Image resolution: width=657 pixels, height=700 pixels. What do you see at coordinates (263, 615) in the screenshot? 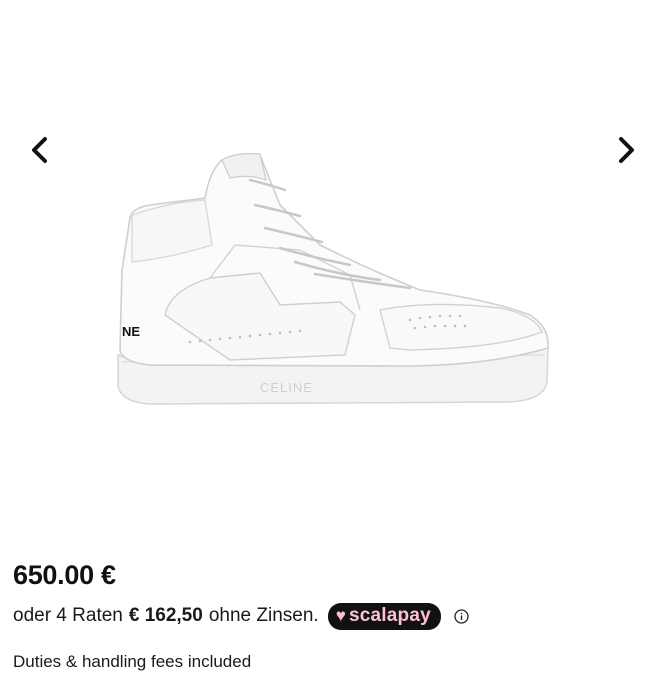
I see `installment-suffix: ohne Zinsen.` at bounding box center [263, 615].